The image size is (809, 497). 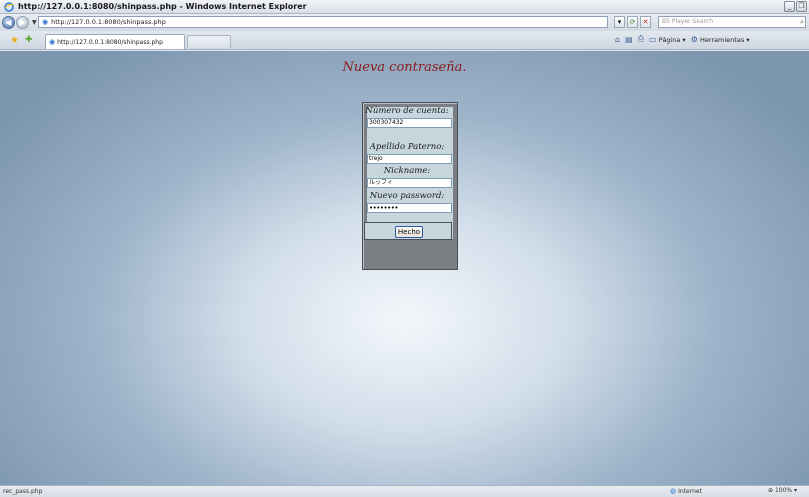 I want to click on address-url: http://127.0.0.1:8080/shinpass.php, so click(x=108, y=22).